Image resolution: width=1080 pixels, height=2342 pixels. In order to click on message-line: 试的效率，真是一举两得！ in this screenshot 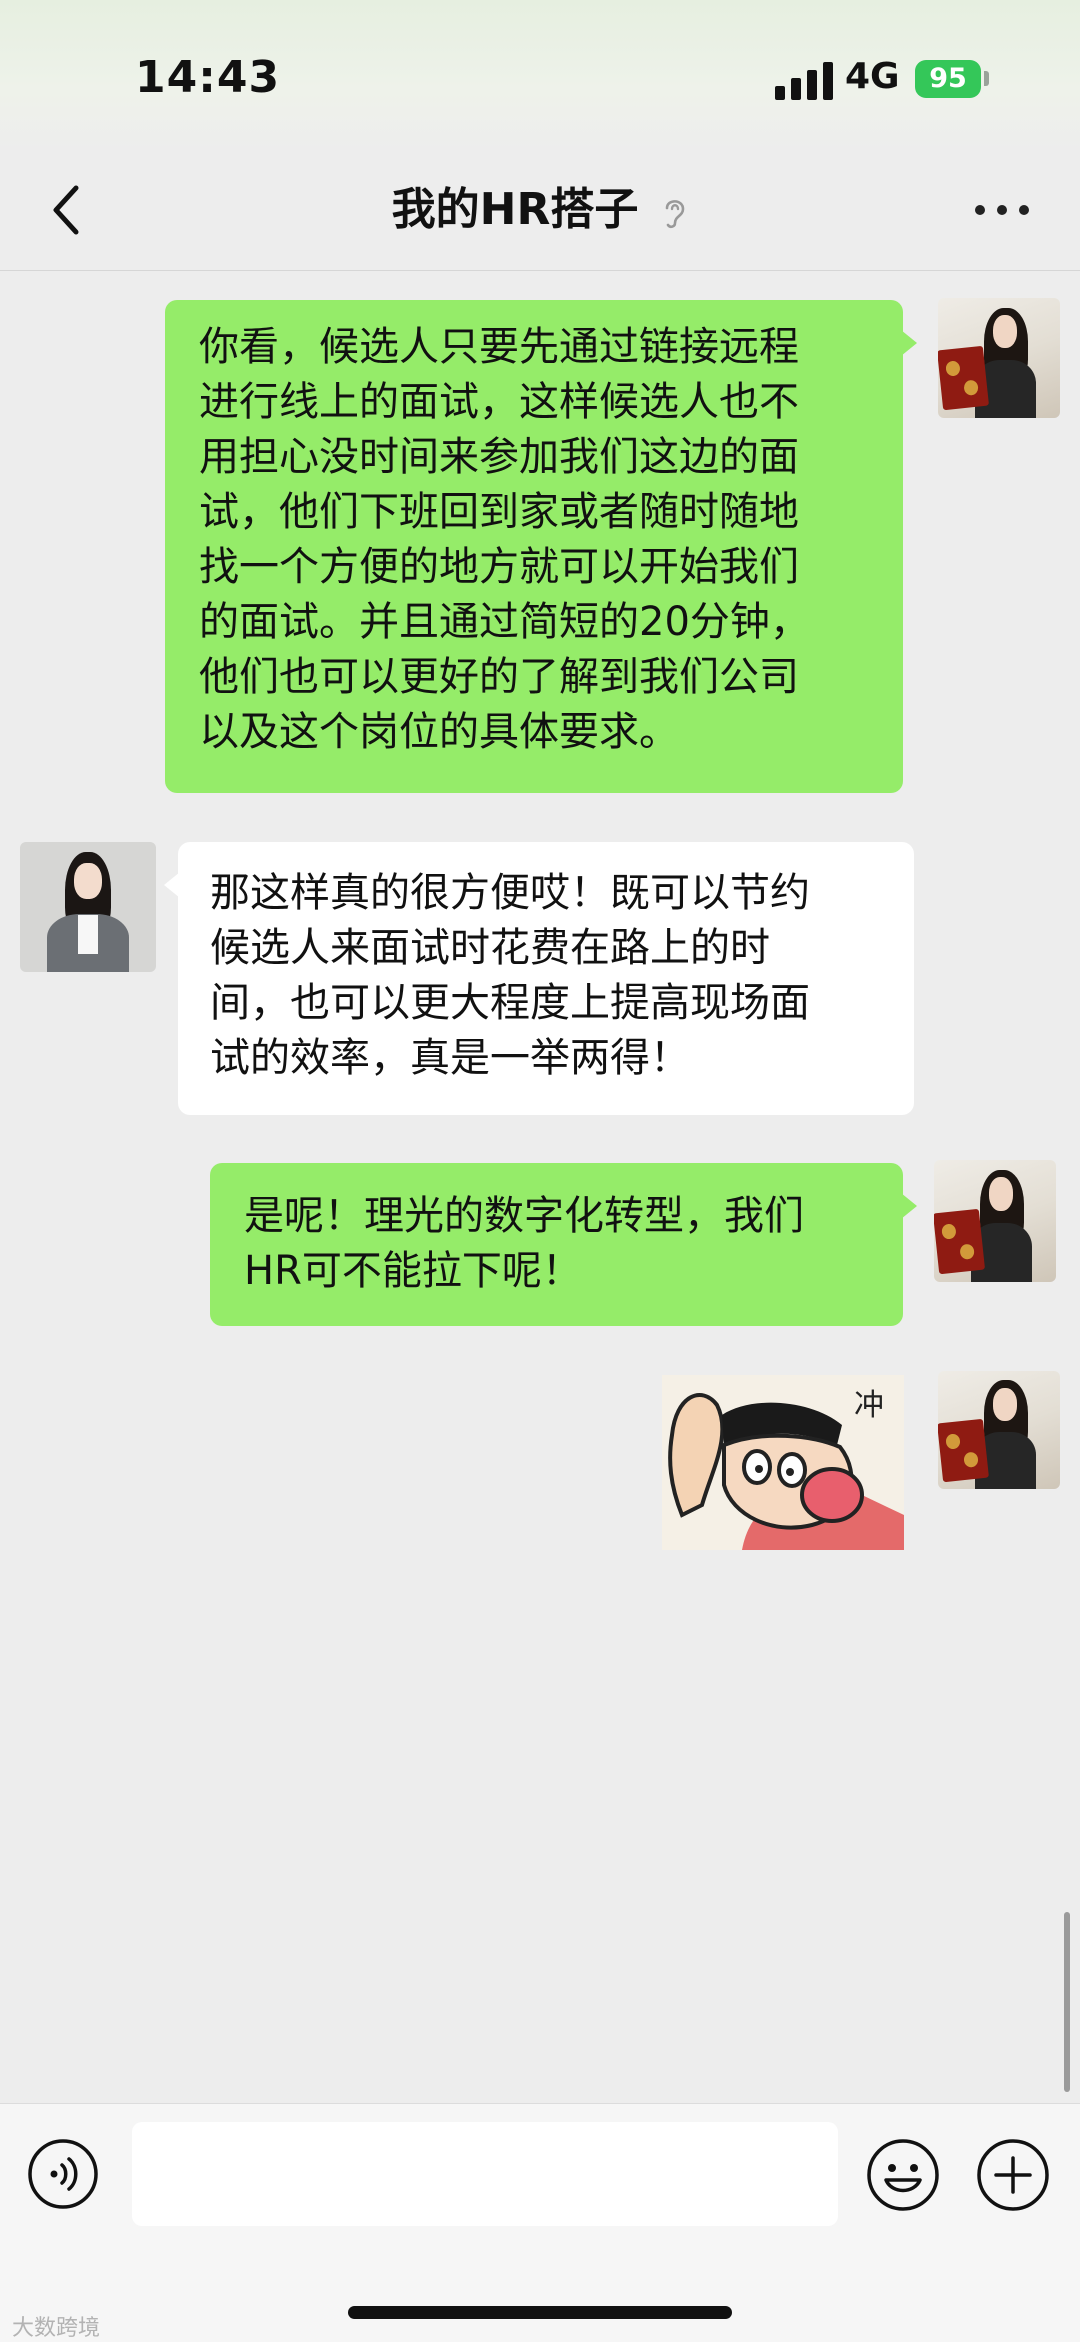, I will do `click(450, 1058)`.